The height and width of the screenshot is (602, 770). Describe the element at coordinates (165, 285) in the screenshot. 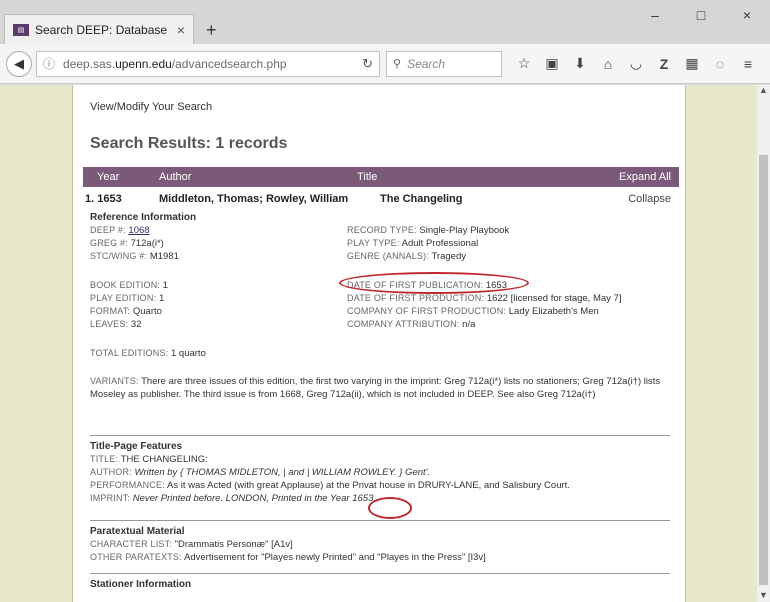

I see `book-edition-value: 1` at that location.